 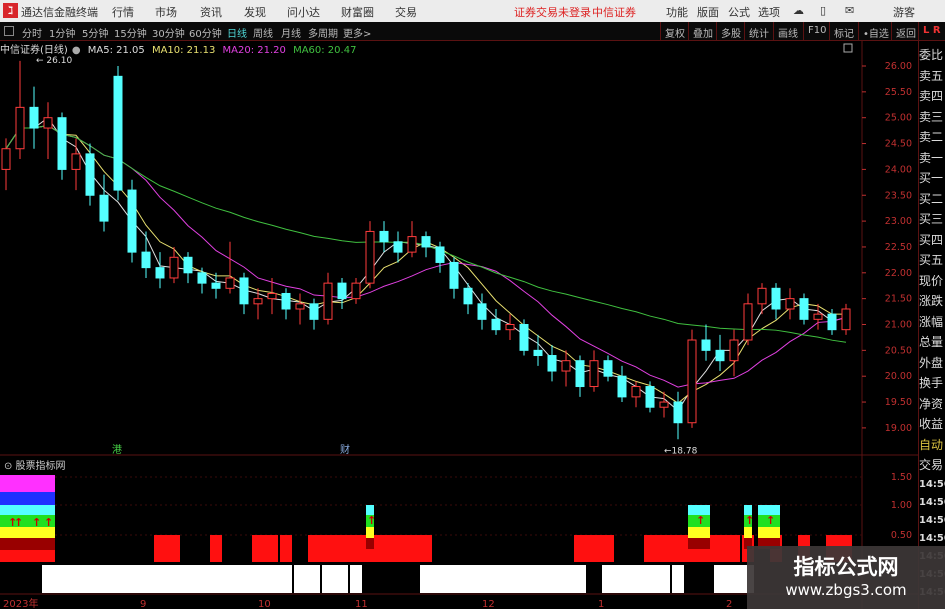 What do you see at coordinates (932, 178) in the screenshot?
I see `panel-item: 买一` at bounding box center [932, 178].